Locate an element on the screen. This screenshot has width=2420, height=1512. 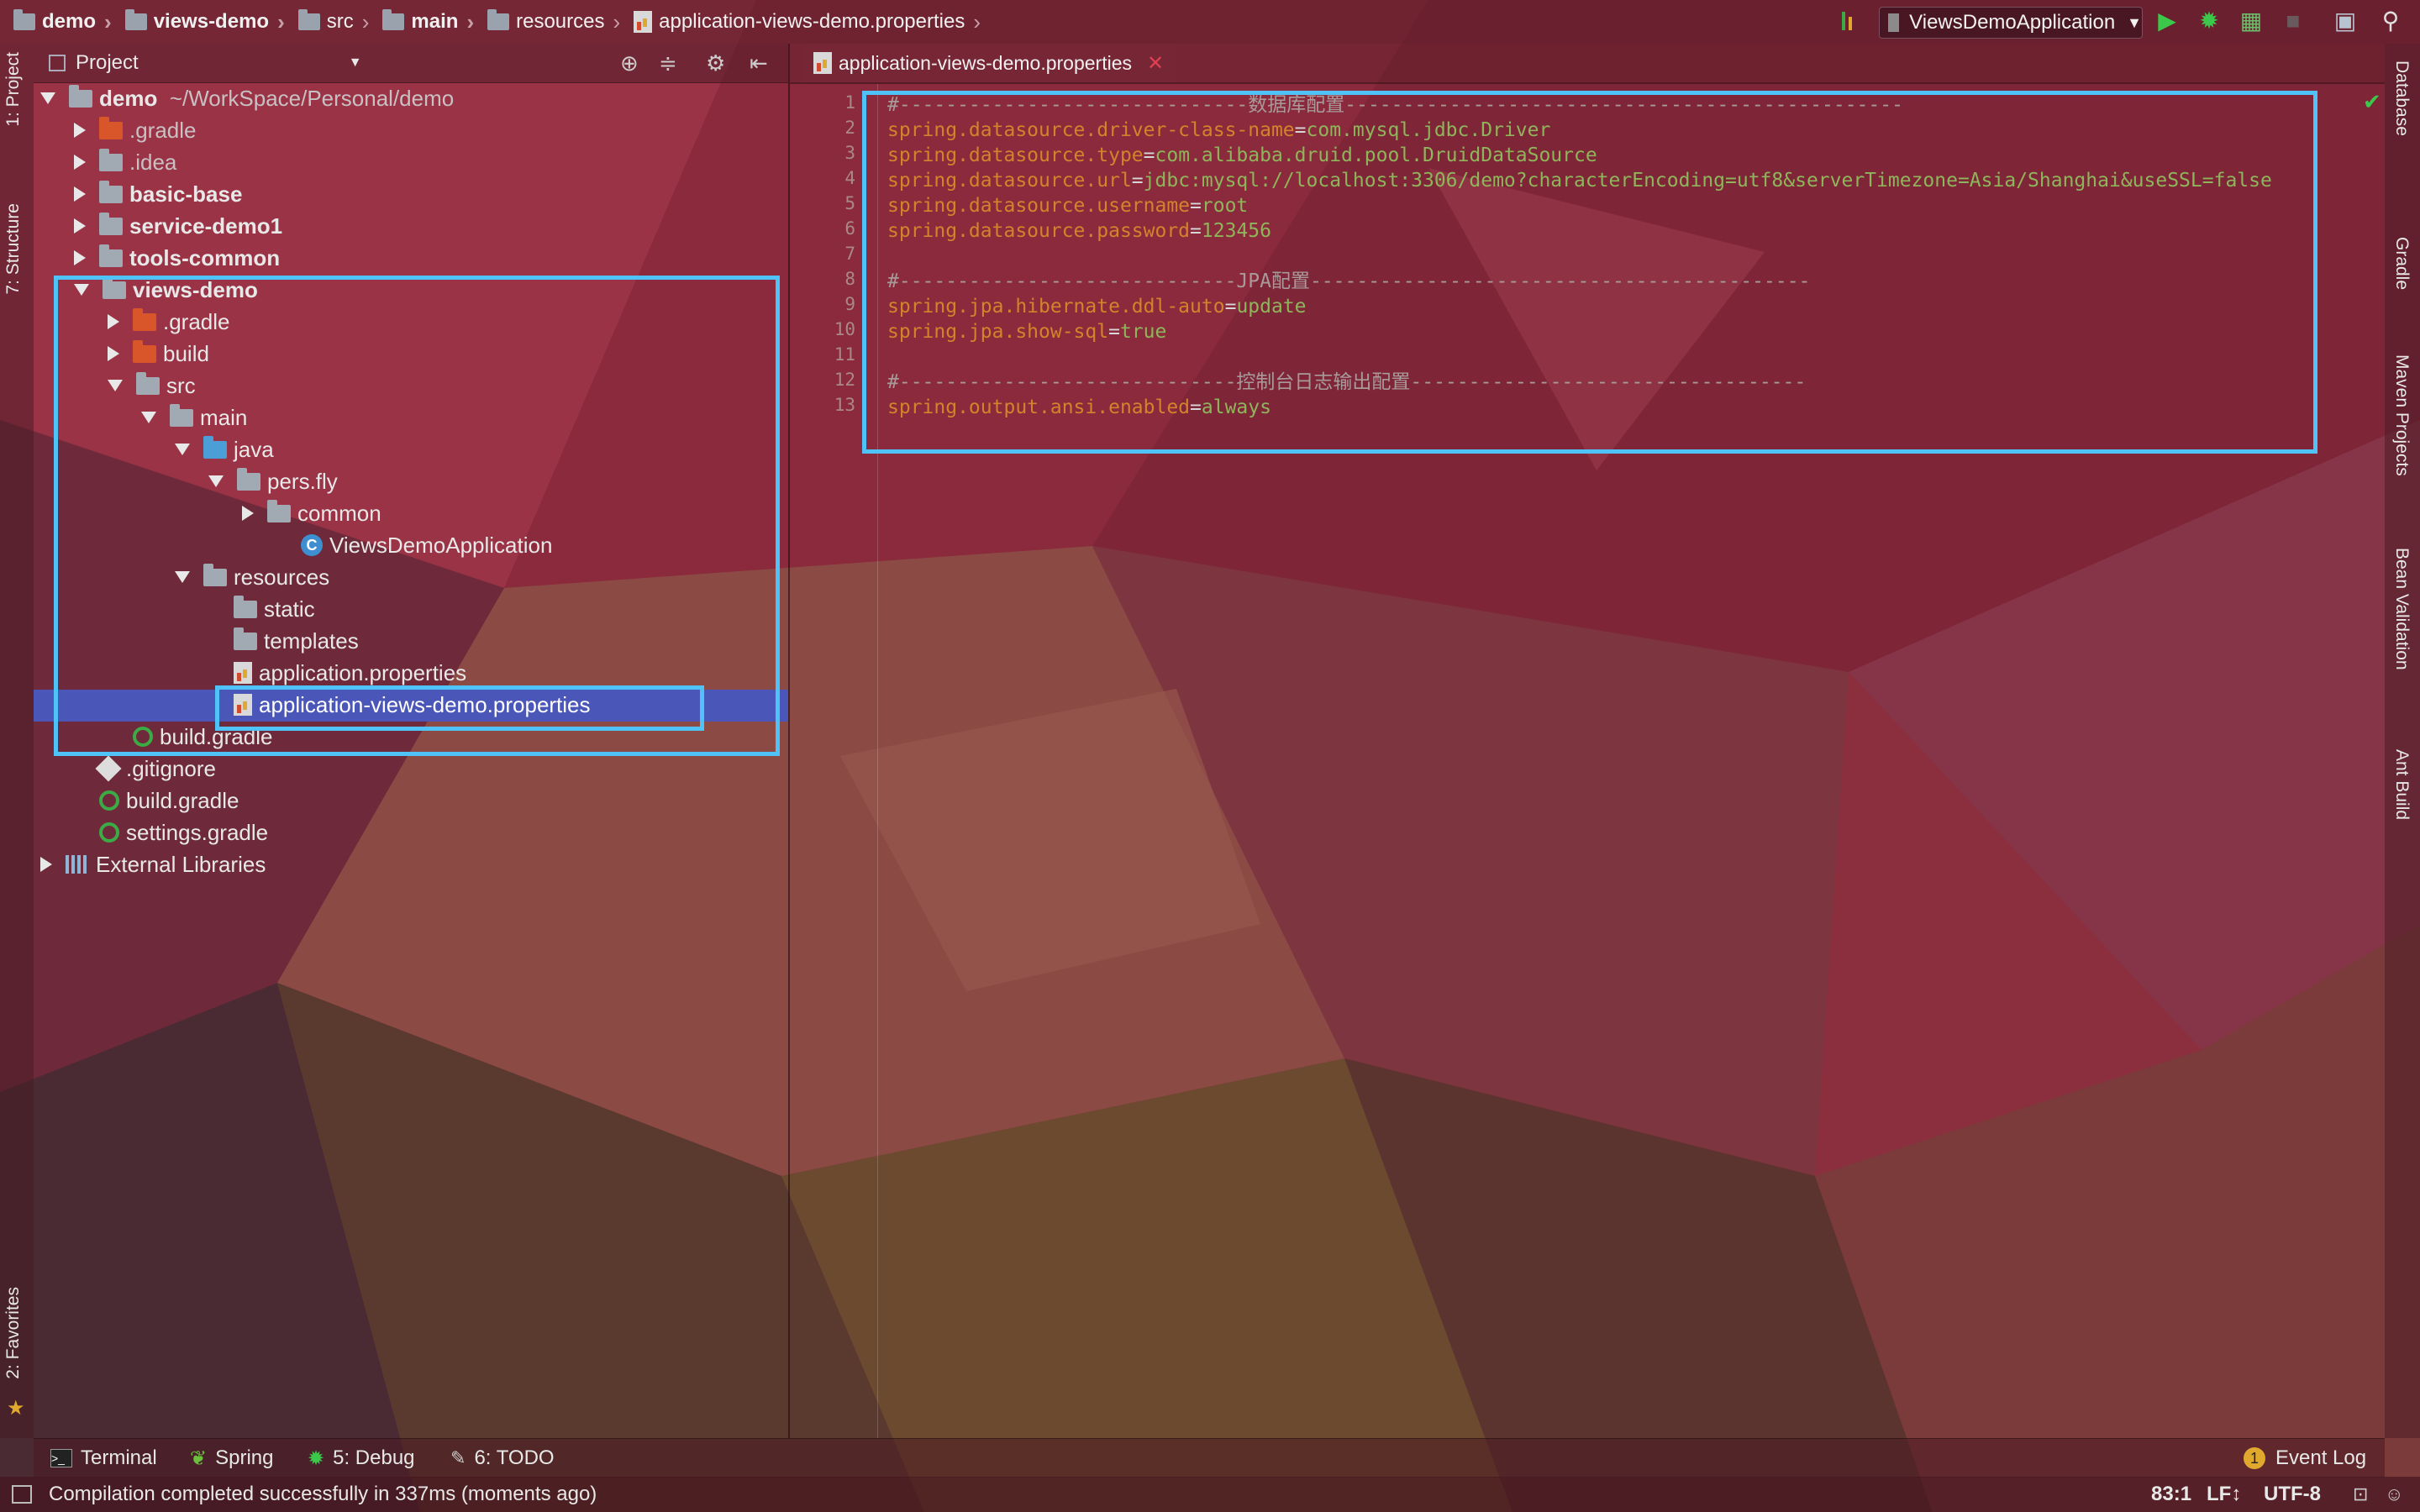
close-icon: ✕ is located at coordinates (1155, 63).